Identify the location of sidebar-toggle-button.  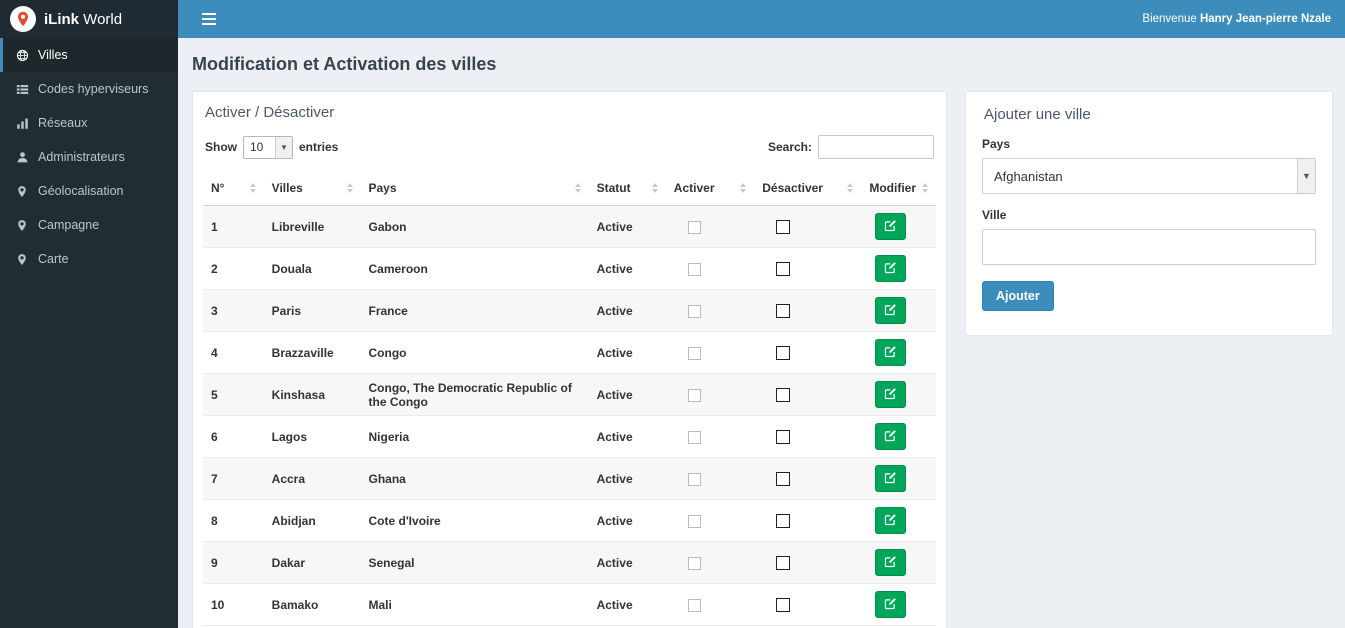
(209, 19).